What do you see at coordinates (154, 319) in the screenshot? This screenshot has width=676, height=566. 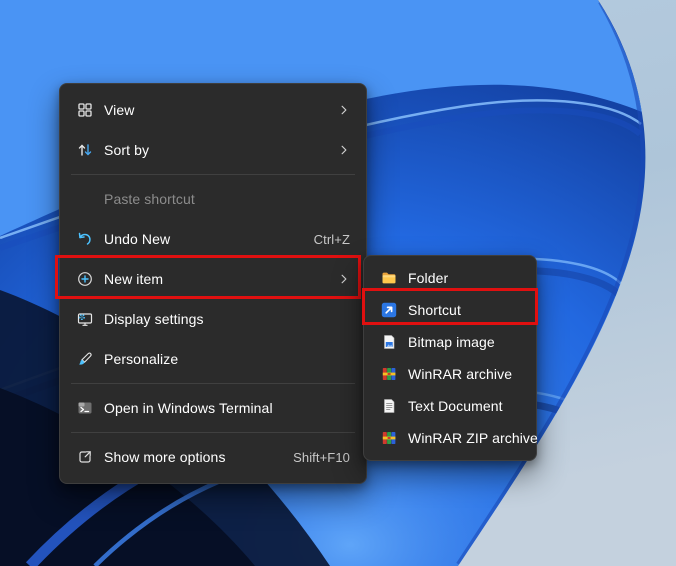 I see `menu-item-label: Display settings` at bounding box center [154, 319].